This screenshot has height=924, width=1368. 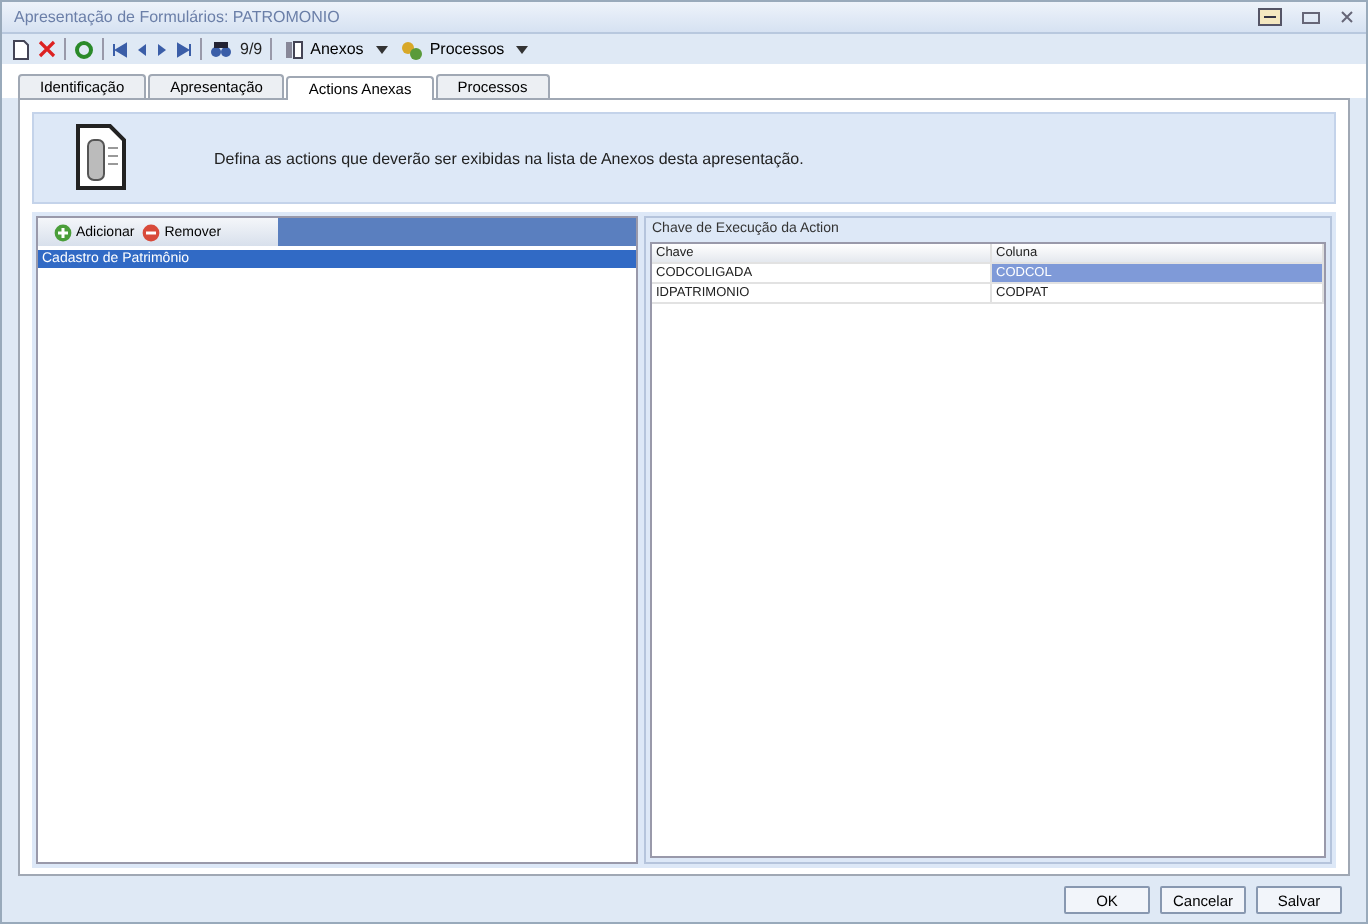 I want to click on binoculars-icon, so click(x=221, y=49).